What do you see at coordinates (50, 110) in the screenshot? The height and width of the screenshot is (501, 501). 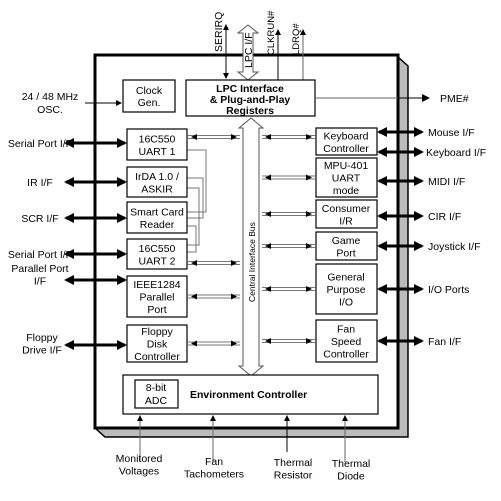 I see `osc-label: OSC.` at bounding box center [50, 110].